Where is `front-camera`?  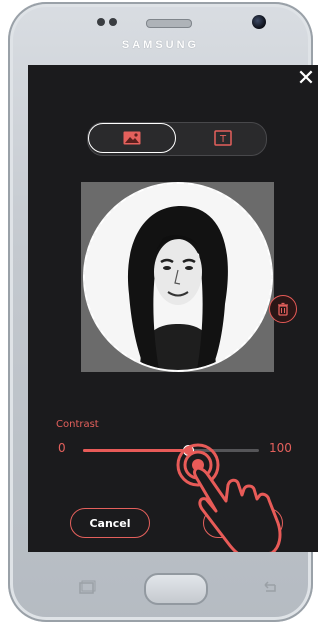
front-camera is located at coordinates (259, 22).